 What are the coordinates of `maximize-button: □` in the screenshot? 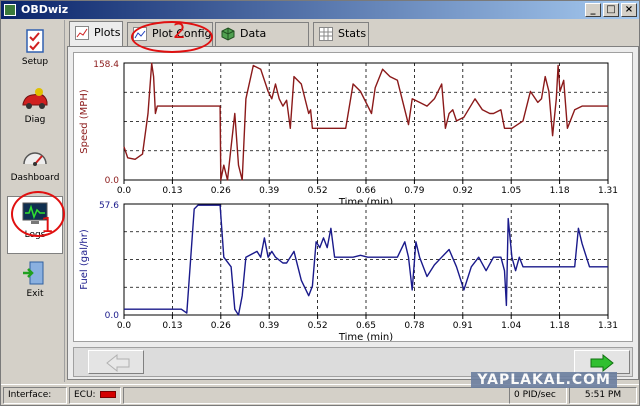 It's located at (611, 10).